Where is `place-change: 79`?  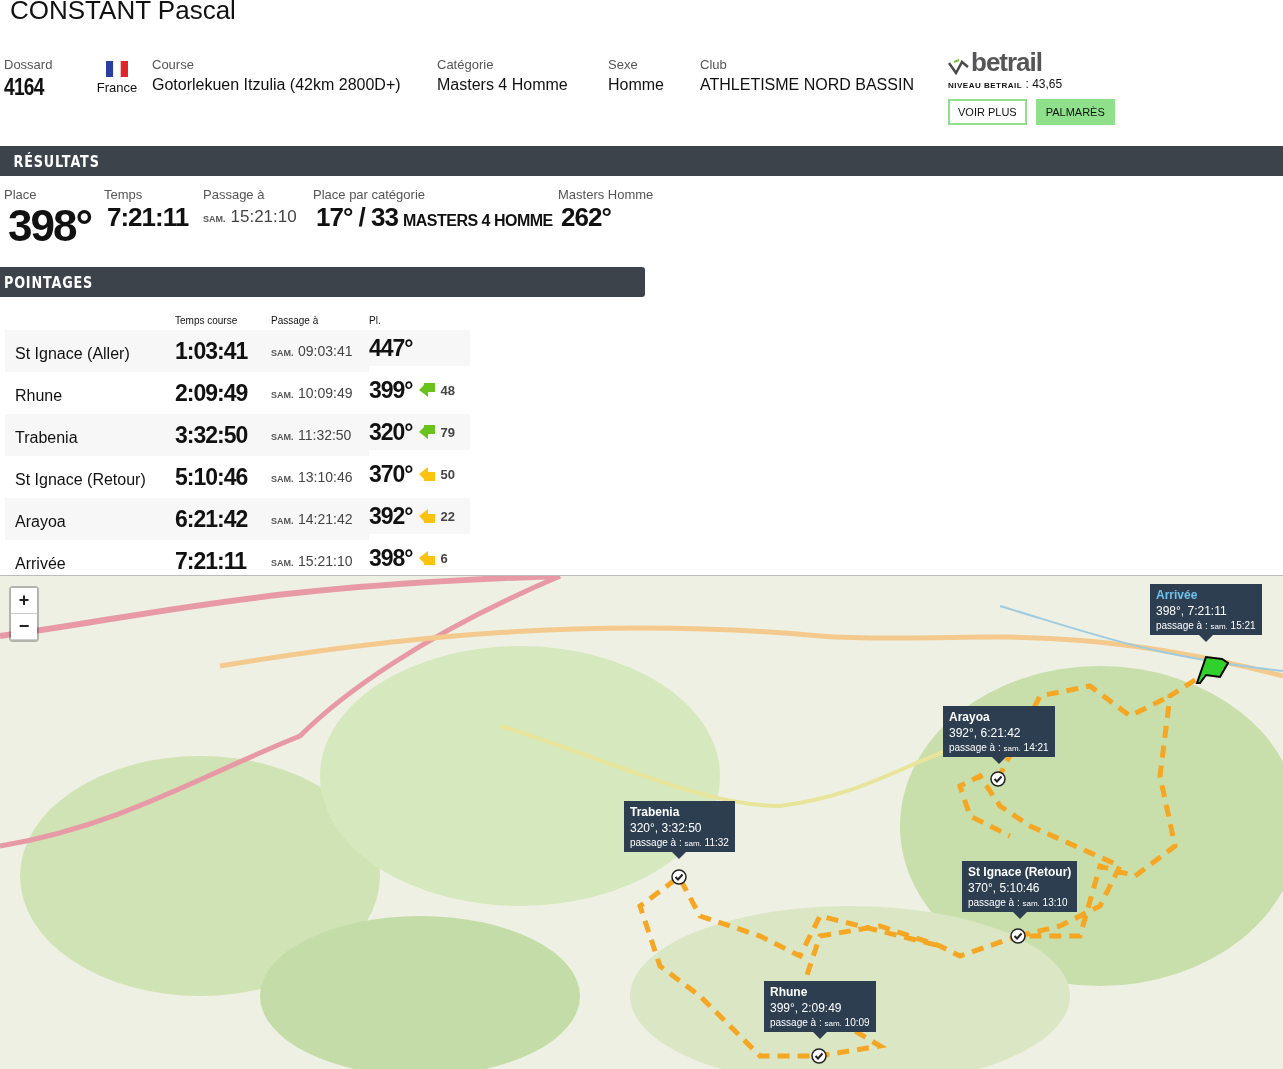 place-change: 79 is located at coordinates (448, 432).